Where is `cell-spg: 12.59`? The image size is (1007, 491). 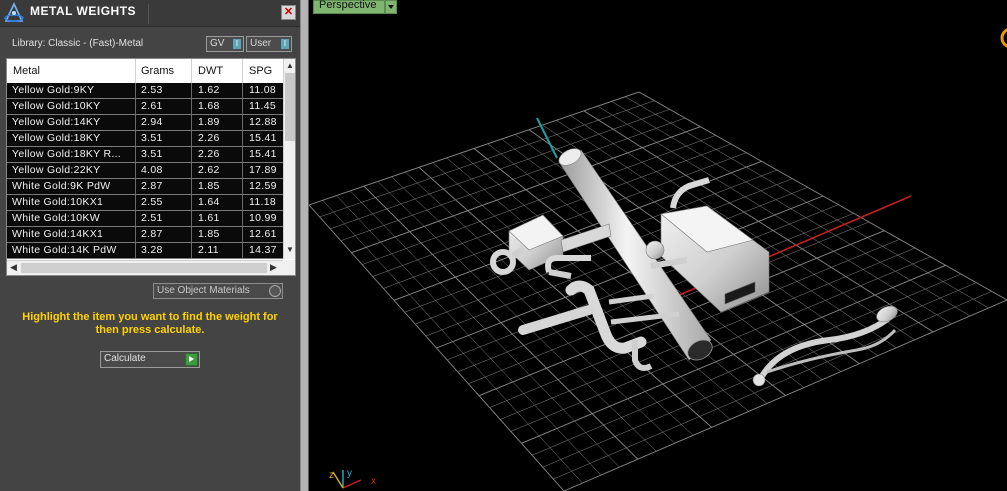 cell-spg: 12.59 is located at coordinates (263, 186).